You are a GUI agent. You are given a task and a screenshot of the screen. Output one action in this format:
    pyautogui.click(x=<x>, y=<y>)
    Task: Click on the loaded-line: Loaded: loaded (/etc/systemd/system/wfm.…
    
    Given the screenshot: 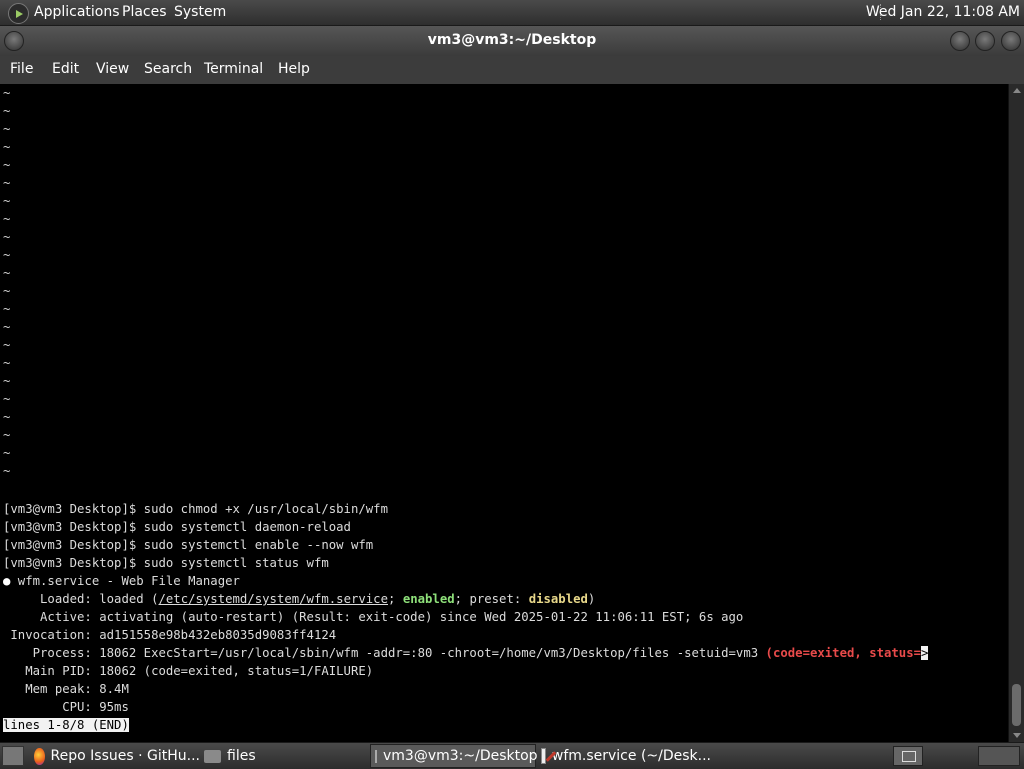 What is the action you would take?
    pyautogui.click(x=299, y=599)
    